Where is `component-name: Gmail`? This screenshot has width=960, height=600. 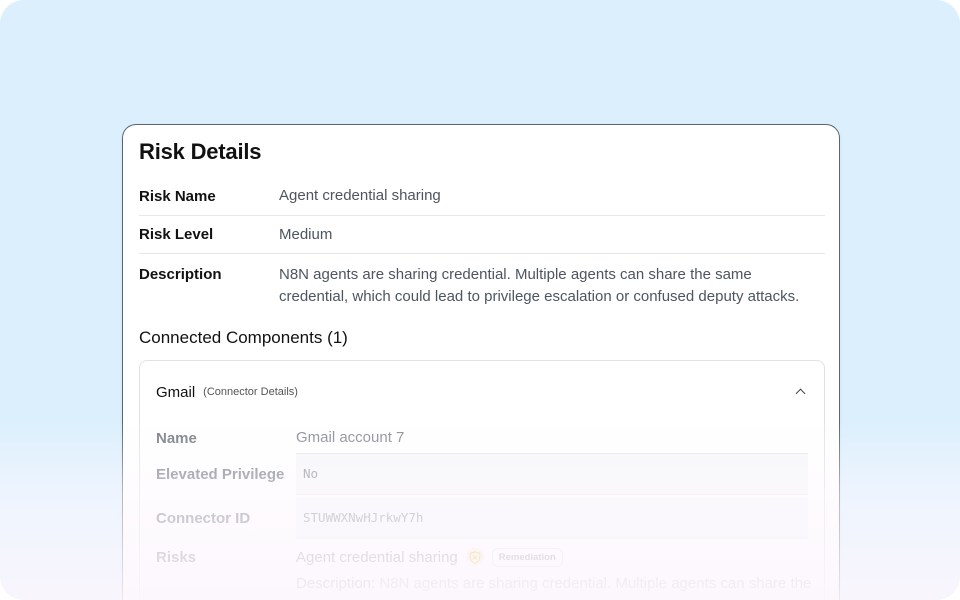
component-name: Gmail is located at coordinates (176, 392).